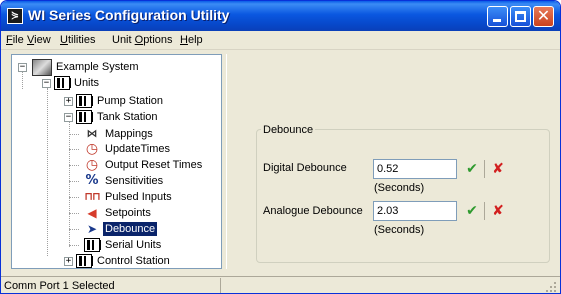 The image size is (561, 294). I want to click on menu-view: View, so click(39, 40).